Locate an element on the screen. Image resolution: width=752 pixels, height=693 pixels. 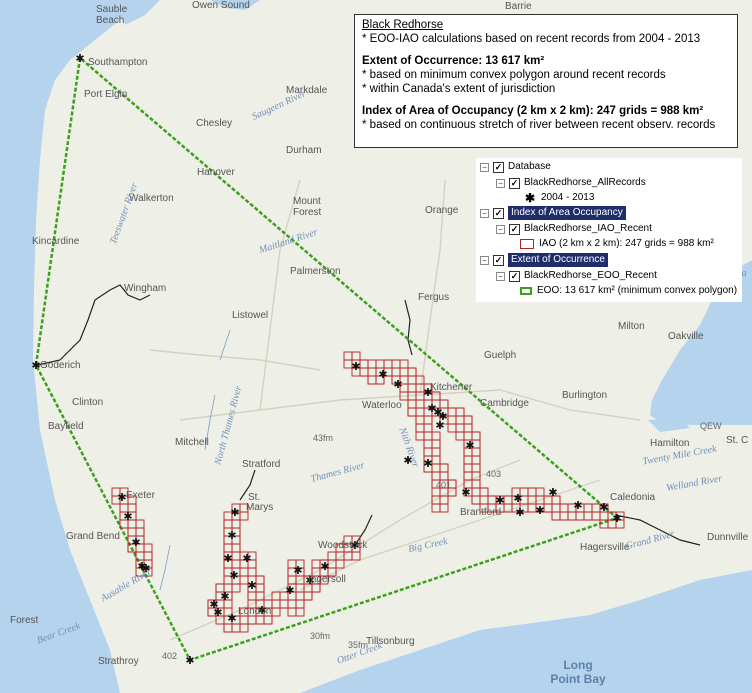
legend-eoo-layer-row: − ✓ BlackRedhorse_EOO_Recent is located at coordinates (576, 276).